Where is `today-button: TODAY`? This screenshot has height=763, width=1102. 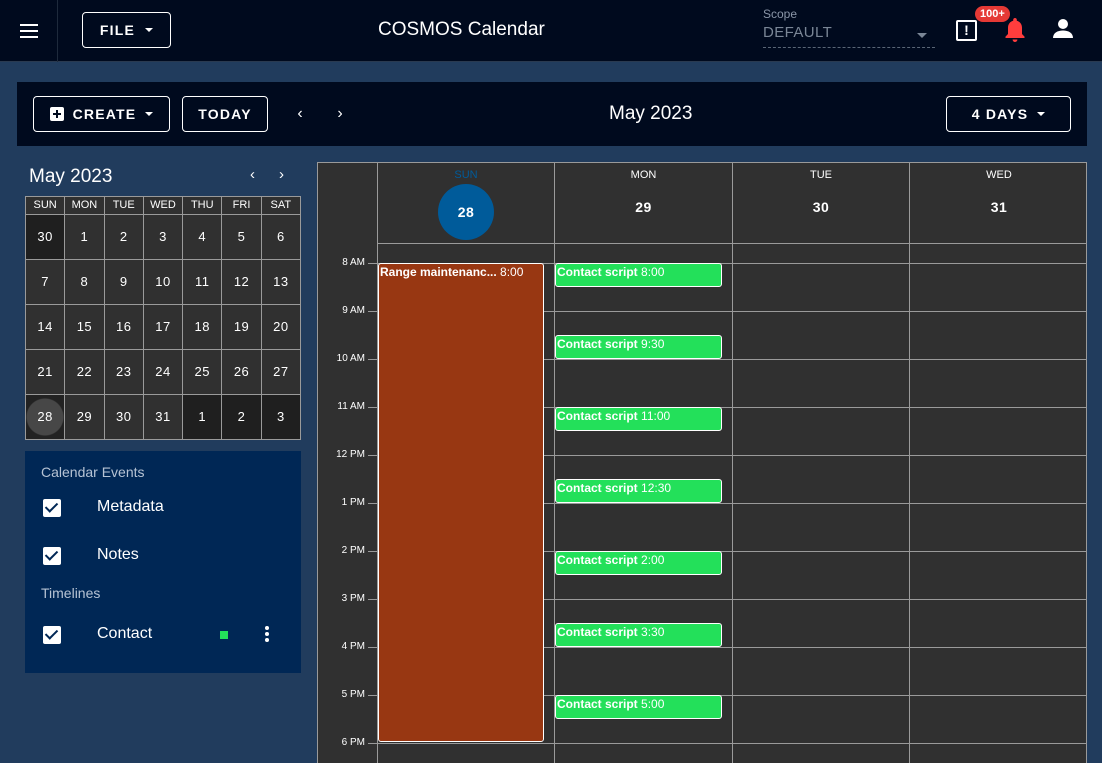
today-button: TODAY is located at coordinates (225, 114).